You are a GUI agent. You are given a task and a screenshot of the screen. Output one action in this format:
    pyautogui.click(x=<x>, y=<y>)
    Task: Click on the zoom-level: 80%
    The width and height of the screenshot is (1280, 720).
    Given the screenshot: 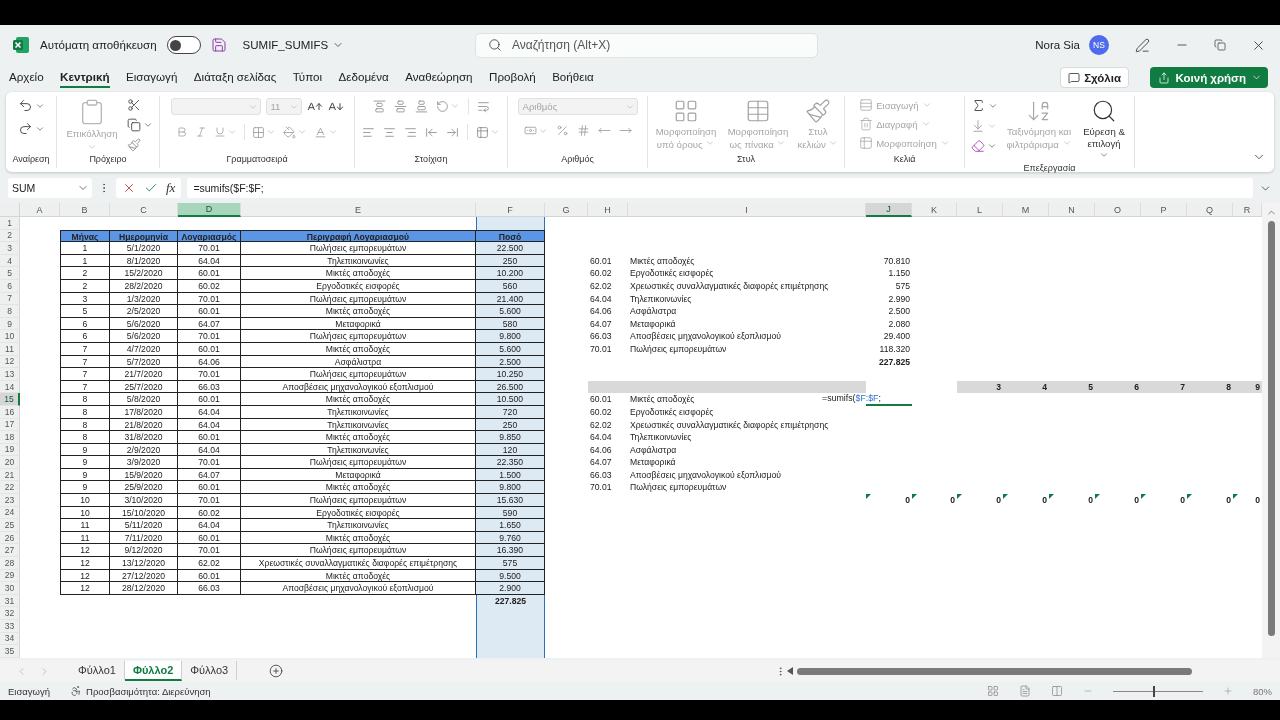 What is the action you would take?
    pyautogui.click(x=1262, y=691)
    